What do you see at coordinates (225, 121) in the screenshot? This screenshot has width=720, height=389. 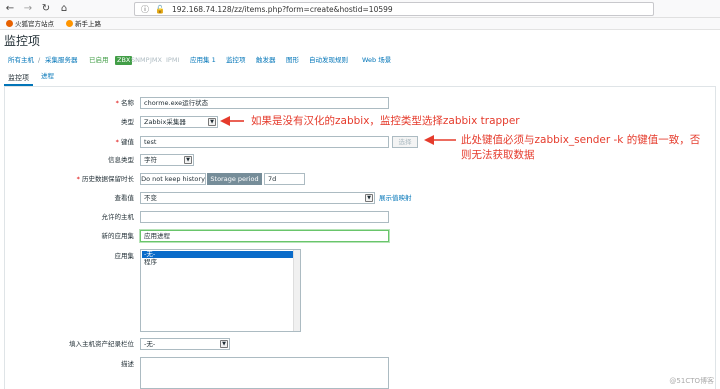 I see `type-arrowhead` at bounding box center [225, 121].